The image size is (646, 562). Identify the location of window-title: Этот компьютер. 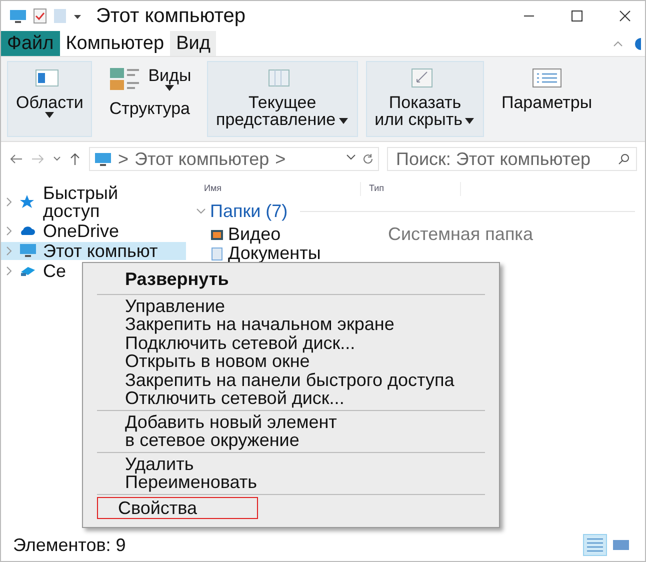
(171, 16).